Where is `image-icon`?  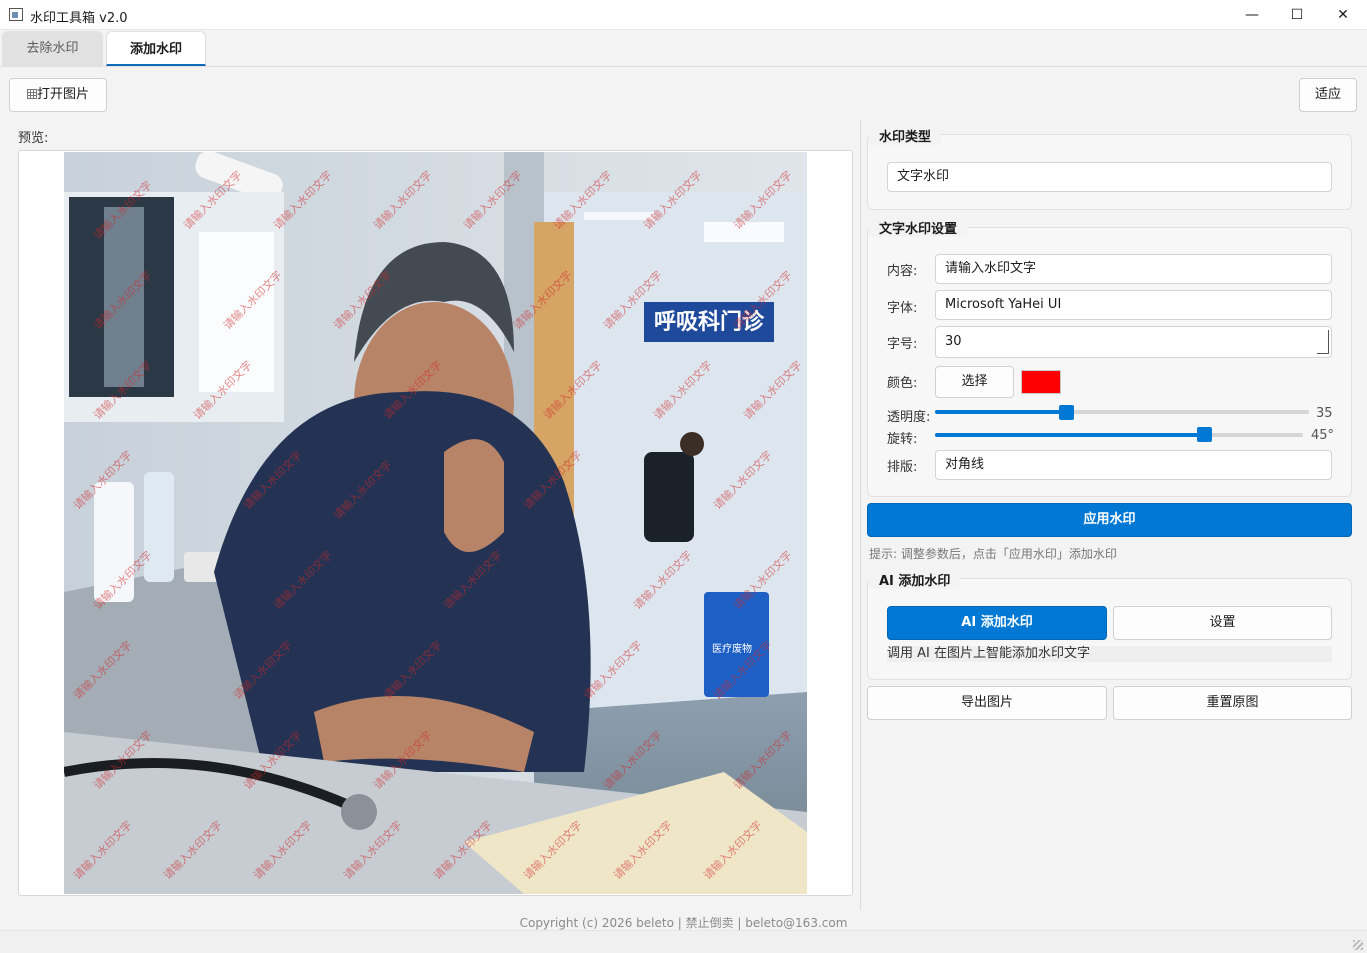 image-icon is located at coordinates (31, 94).